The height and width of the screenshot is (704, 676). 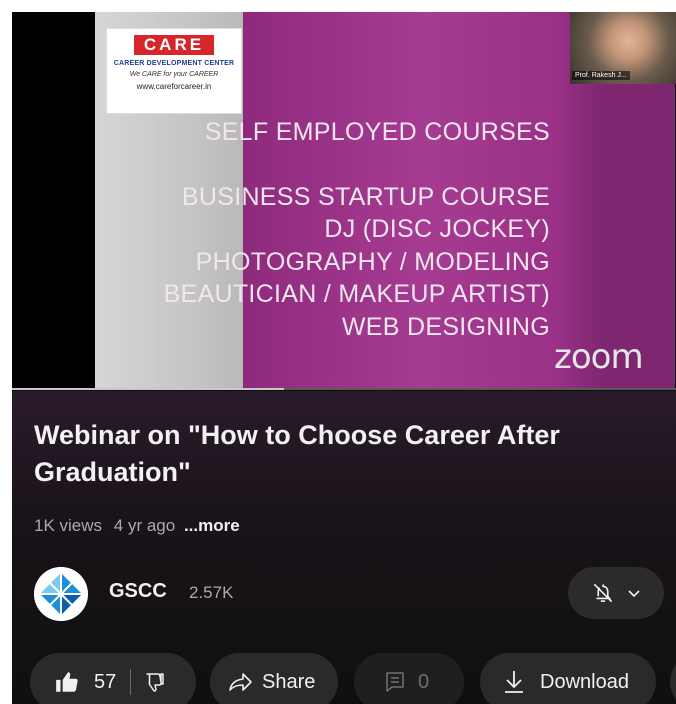 I want to click on comments-button: 0, so click(x=409, y=678).